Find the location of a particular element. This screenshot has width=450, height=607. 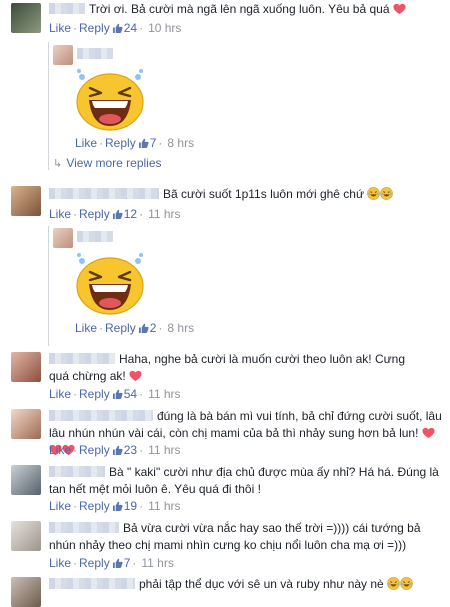

timestamp: 10 hrs is located at coordinates (164, 28).